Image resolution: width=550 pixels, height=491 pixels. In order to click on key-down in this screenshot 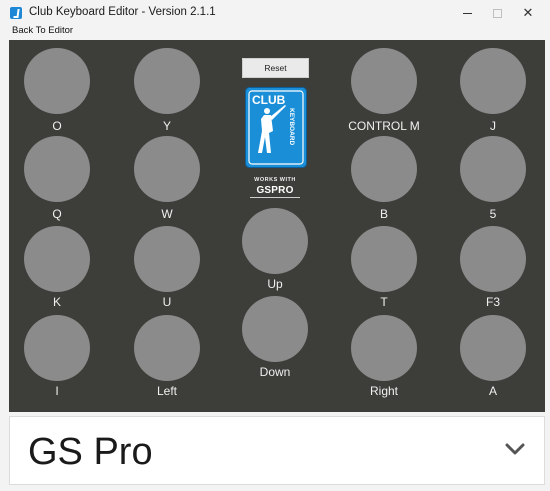, I will do `click(275, 329)`.